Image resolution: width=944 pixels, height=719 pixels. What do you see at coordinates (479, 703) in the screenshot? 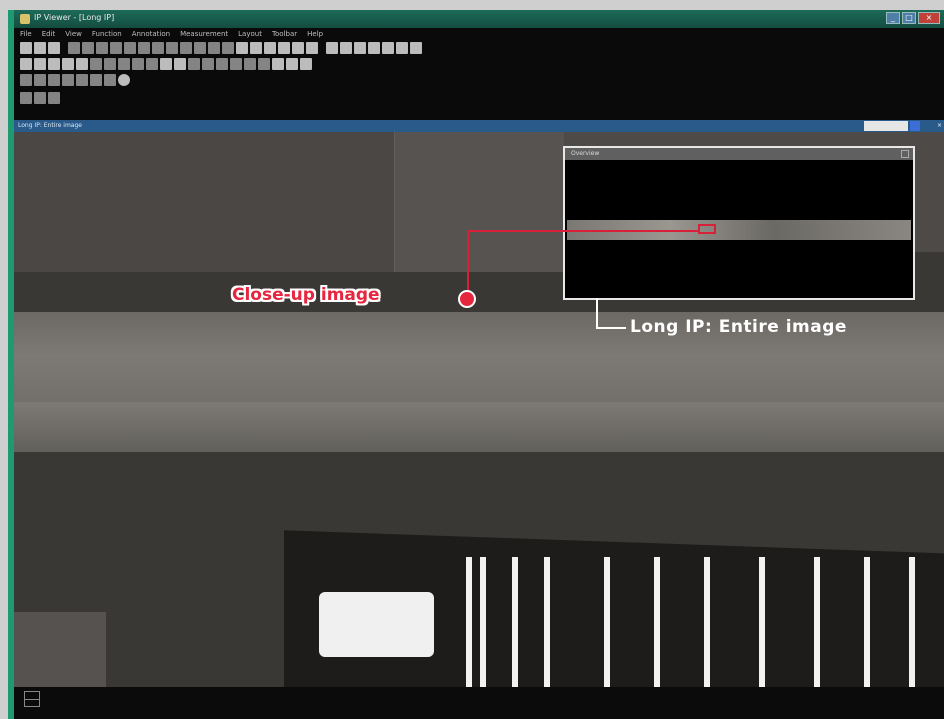
I see `thumbnail-panel` at bounding box center [479, 703].